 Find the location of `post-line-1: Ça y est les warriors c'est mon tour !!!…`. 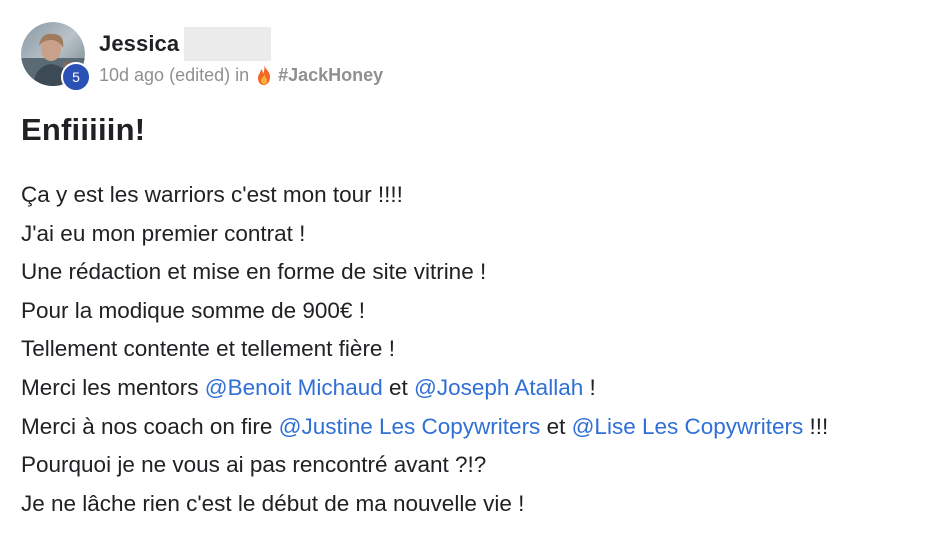

post-line-1: Ça y est les warriors c'est mon tour !!!… is located at coordinates (212, 194).